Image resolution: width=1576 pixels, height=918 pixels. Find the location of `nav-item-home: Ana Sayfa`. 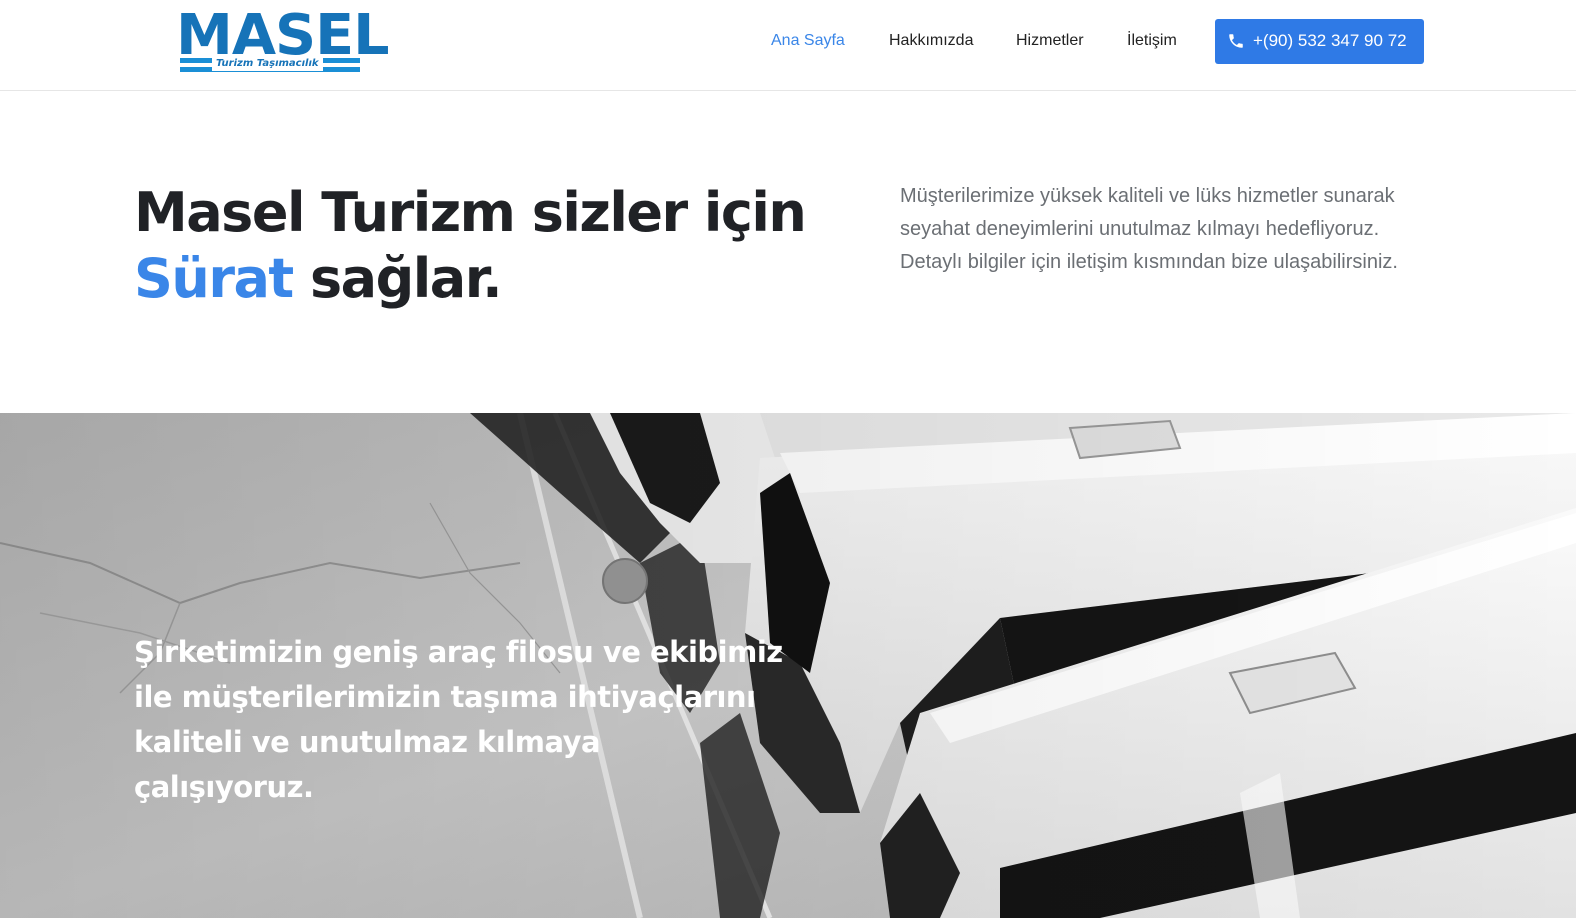

nav-item-home: Ana Sayfa is located at coordinates (808, 41).